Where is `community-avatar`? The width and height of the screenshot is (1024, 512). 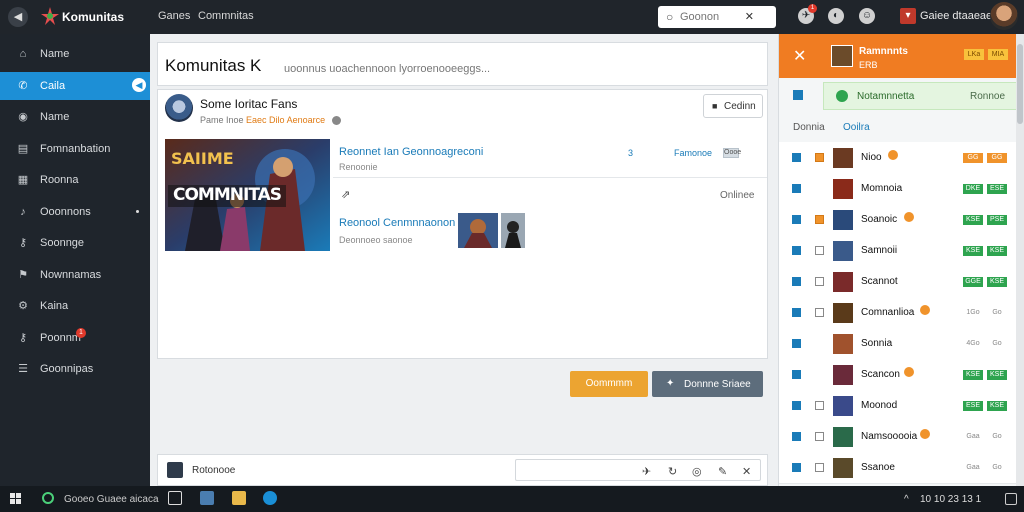 community-avatar is located at coordinates (179, 108).